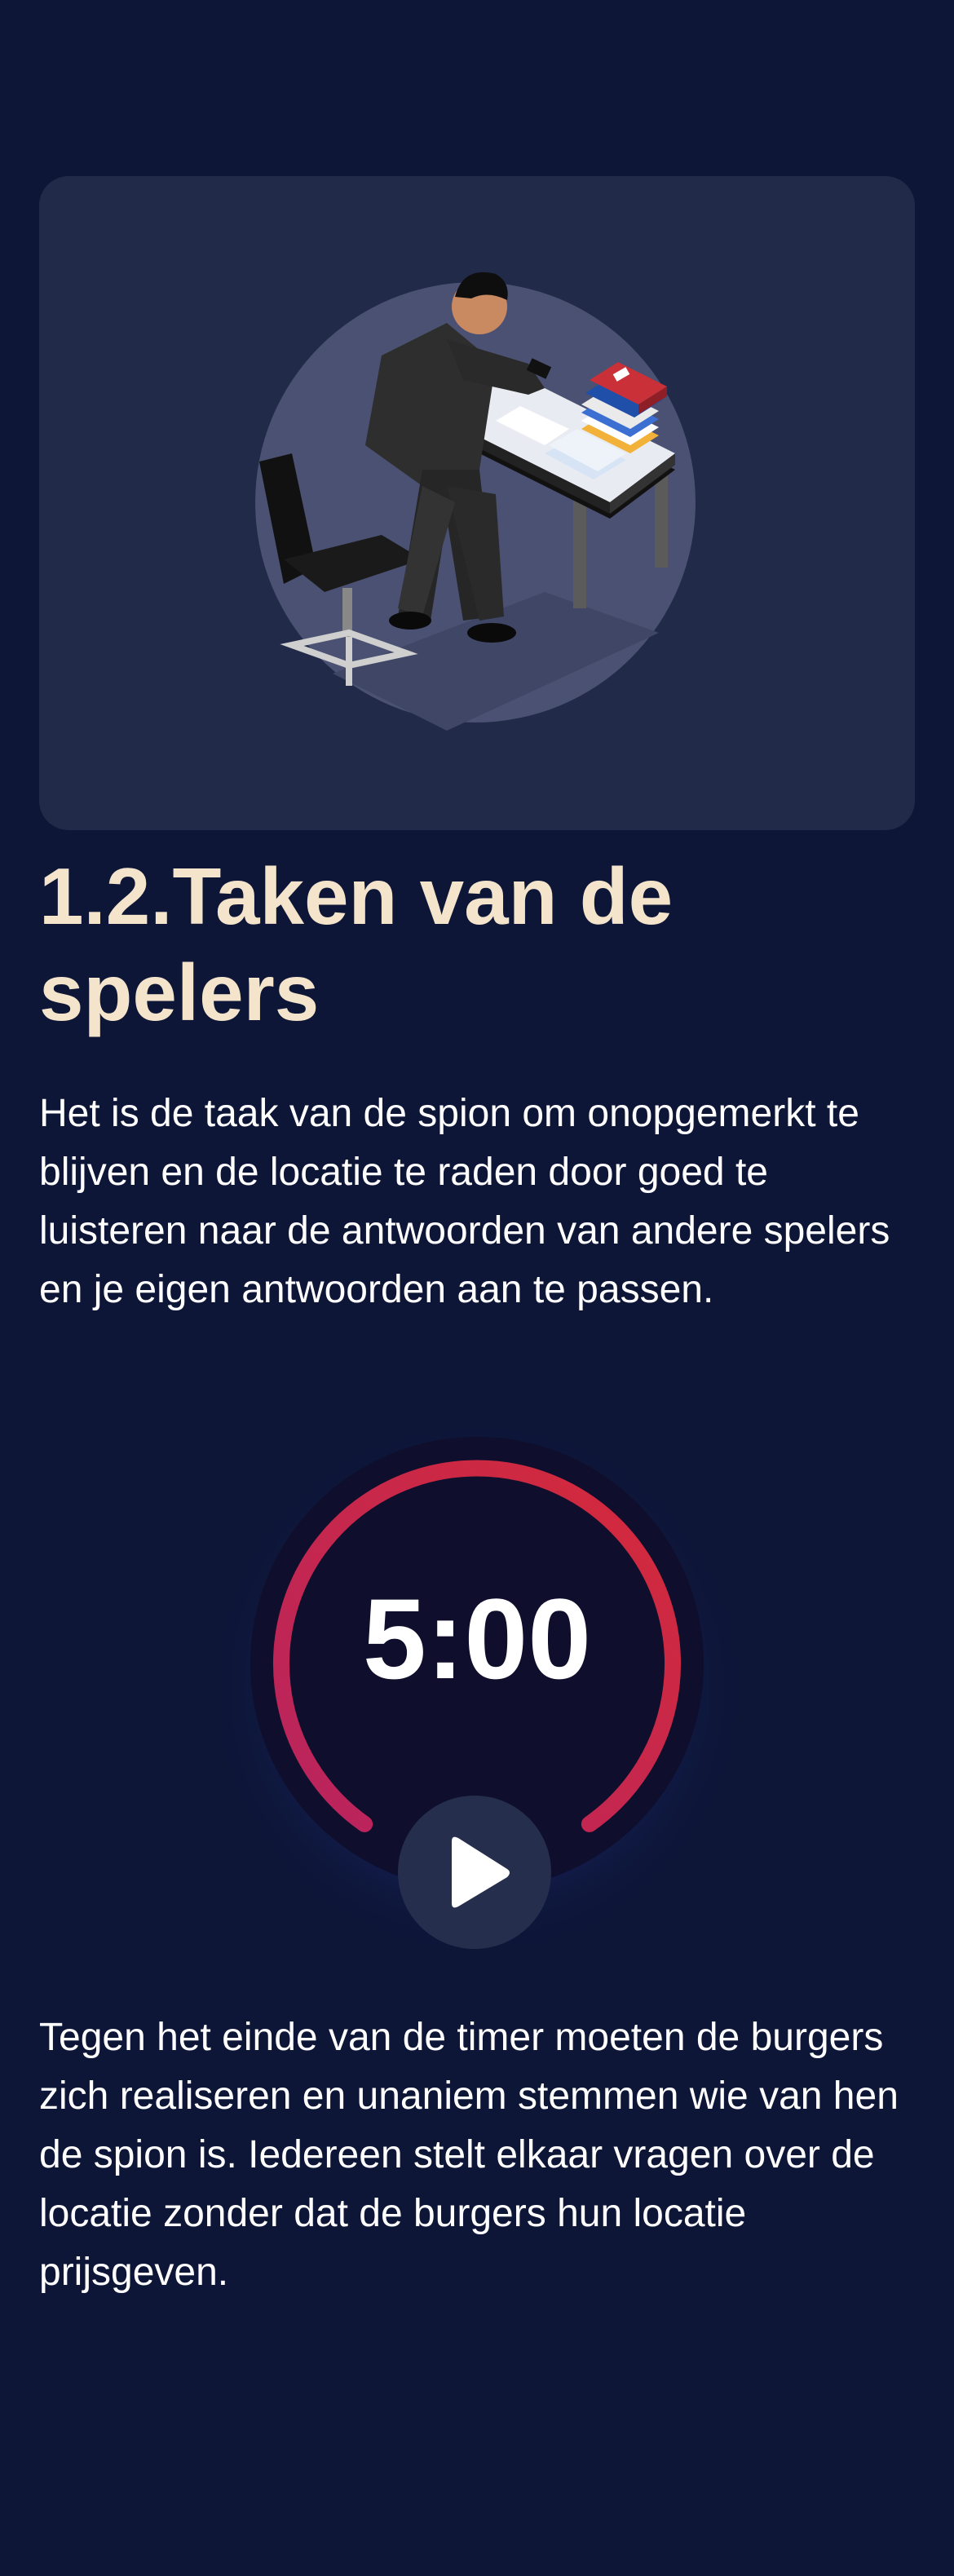 This screenshot has height=2576, width=954. What do you see at coordinates (356, 944) in the screenshot?
I see `section-title: 1.2.Taken van de spelers` at bounding box center [356, 944].